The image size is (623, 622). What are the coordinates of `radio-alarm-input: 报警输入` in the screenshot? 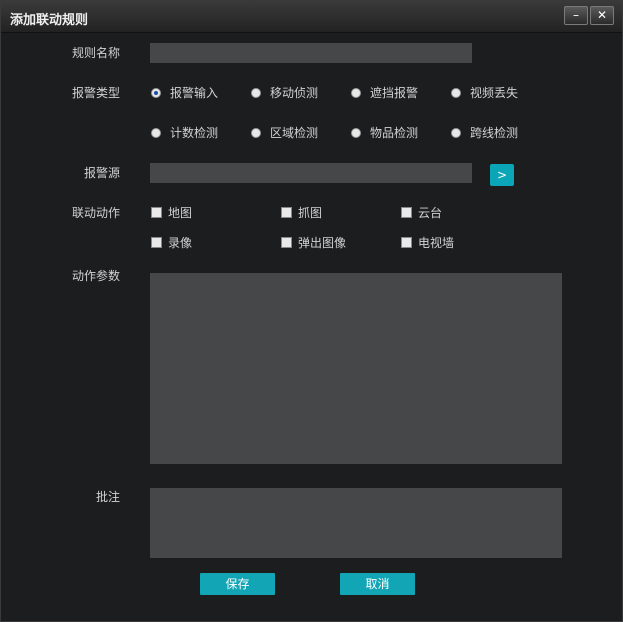 It's located at (184, 92).